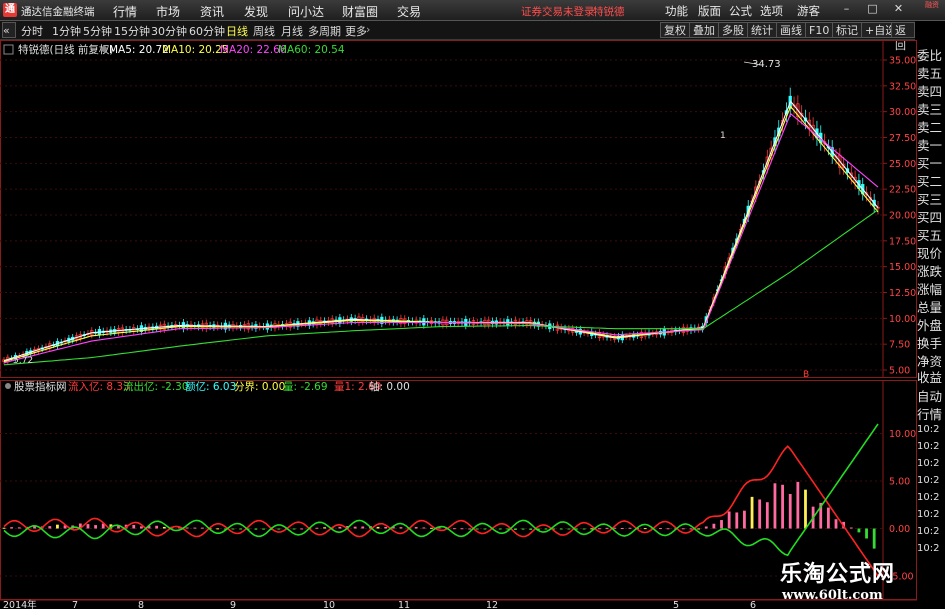  I want to click on watermark-text: 乐淘公式网, so click(838, 574).